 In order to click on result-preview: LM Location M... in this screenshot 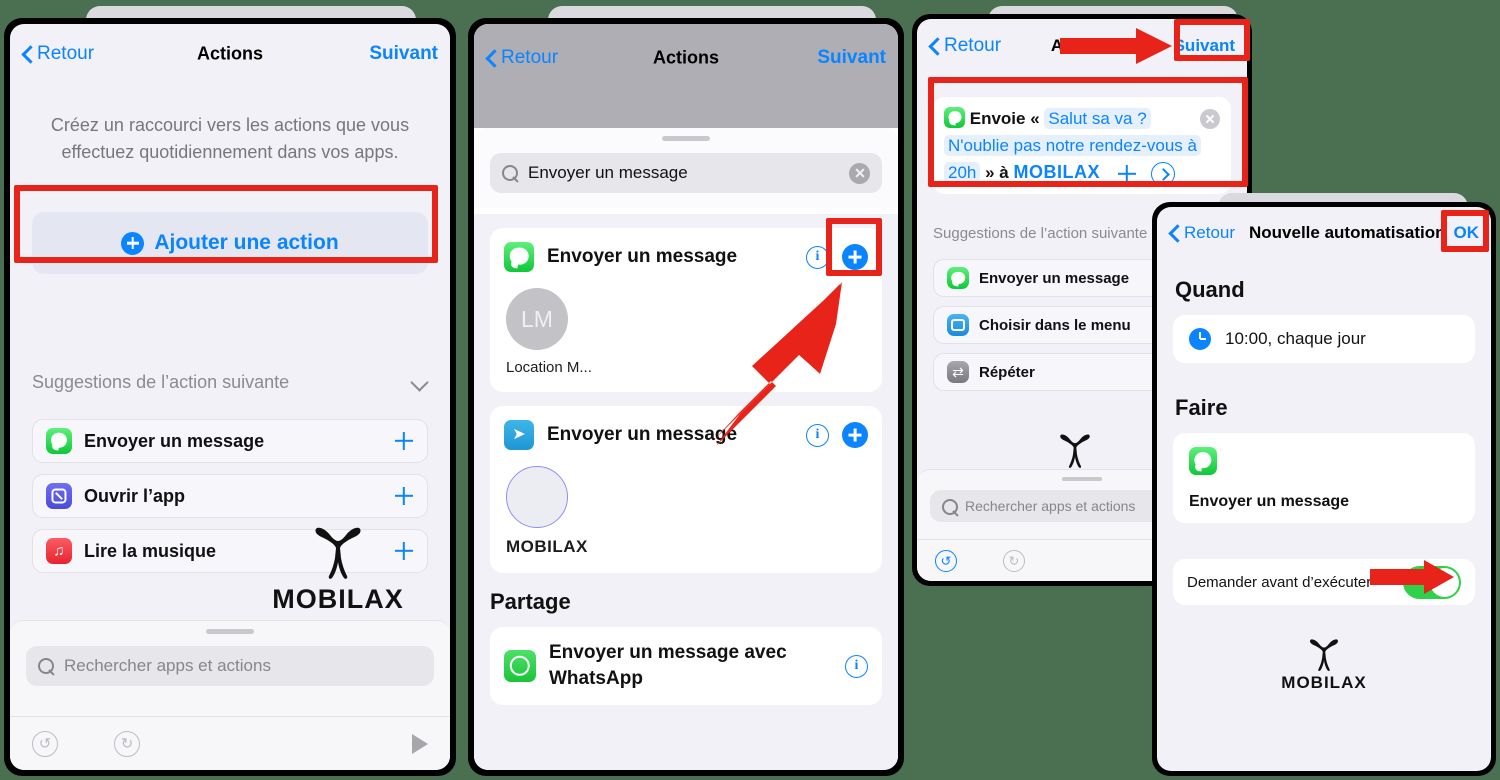, I will do `click(686, 324)`.